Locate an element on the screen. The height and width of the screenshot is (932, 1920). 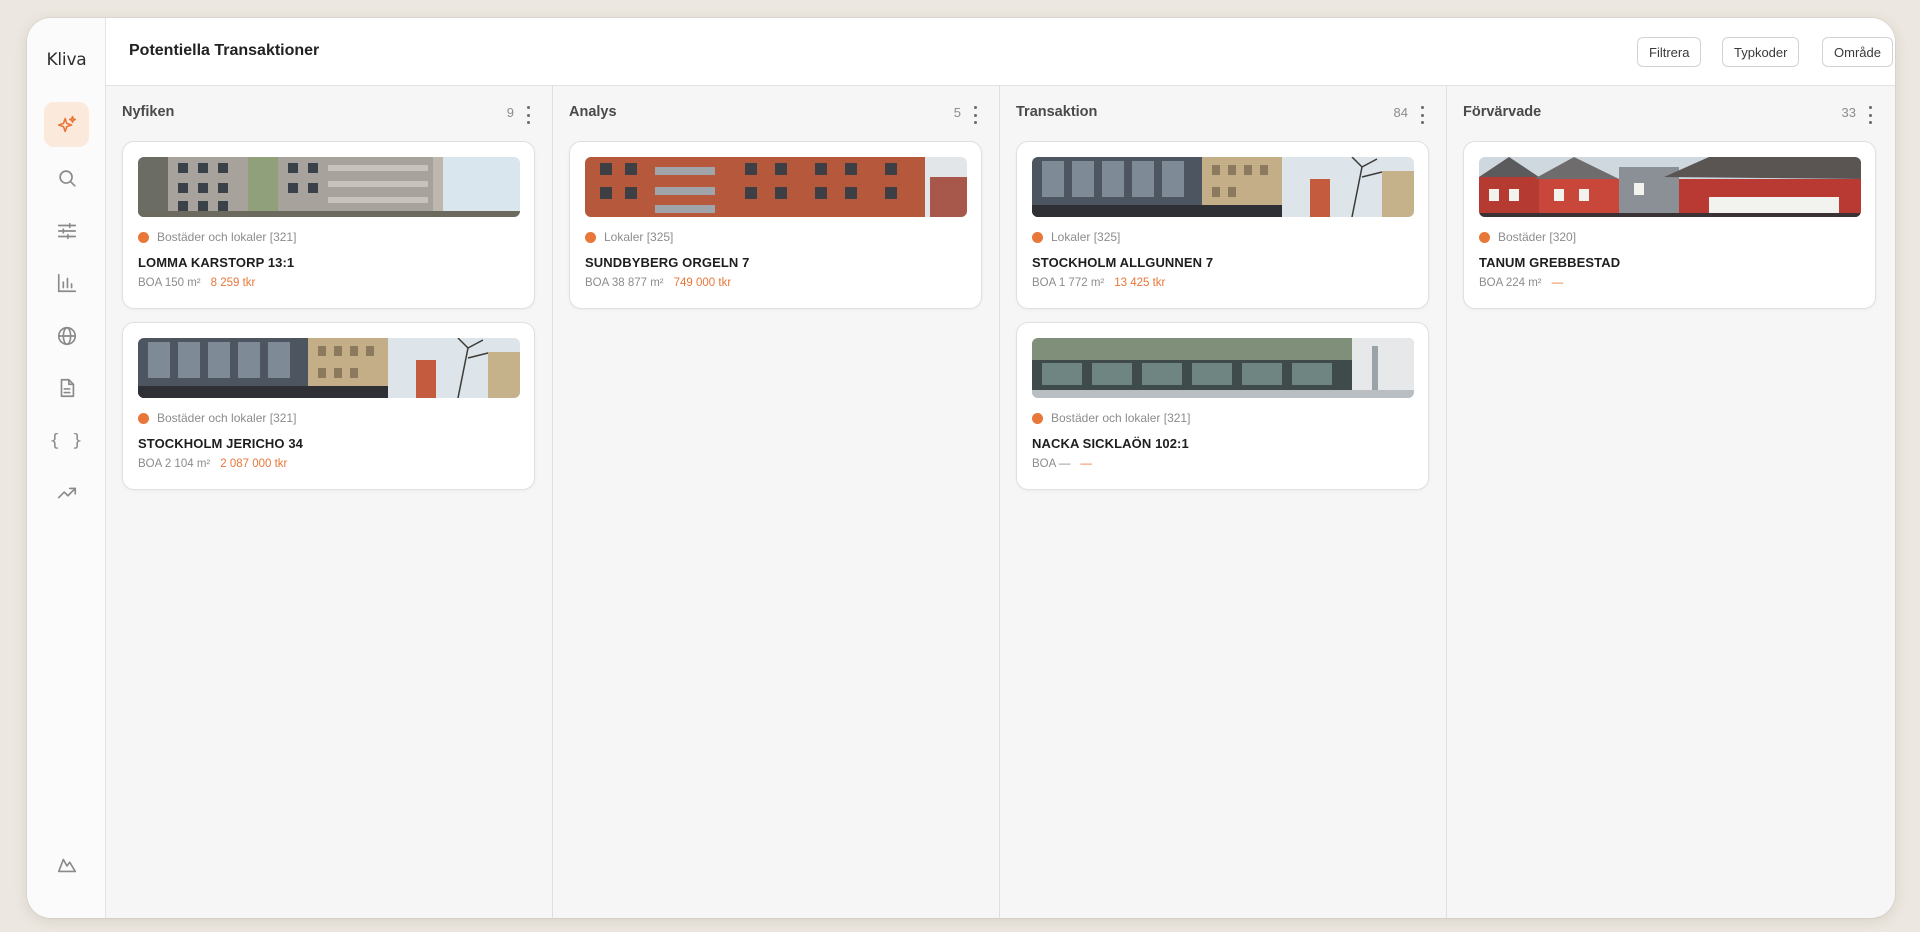
globe-icon is located at coordinates (66, 335).